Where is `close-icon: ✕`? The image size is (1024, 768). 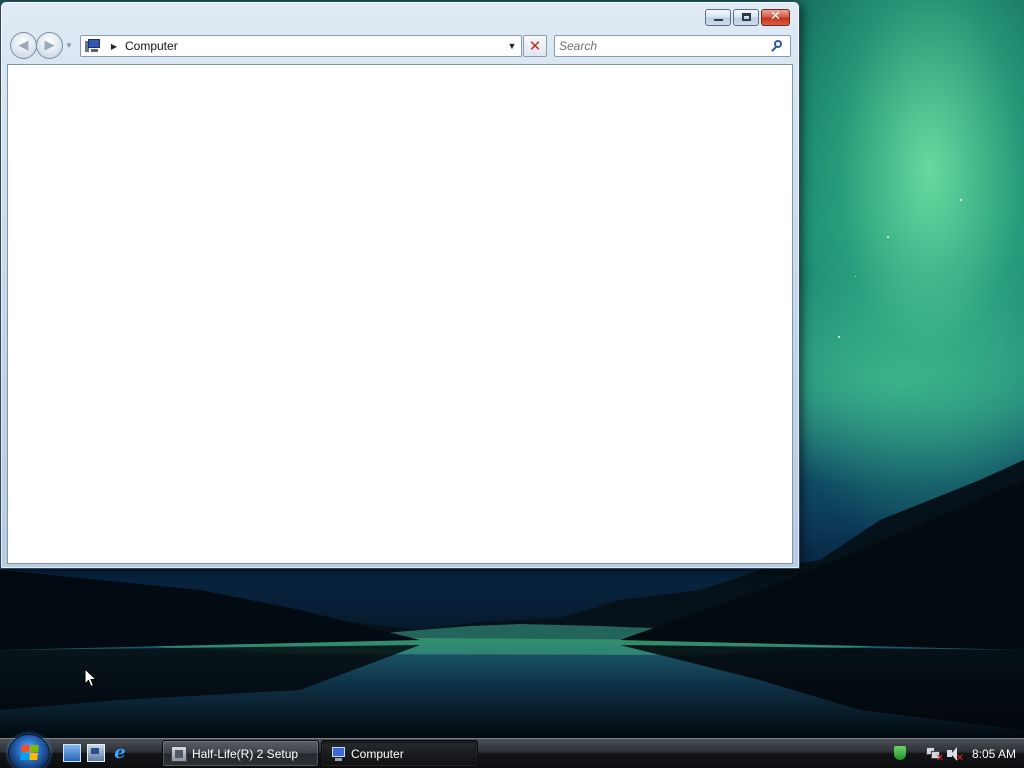 close-icon: ✕ is located at coordinates (775, 16).